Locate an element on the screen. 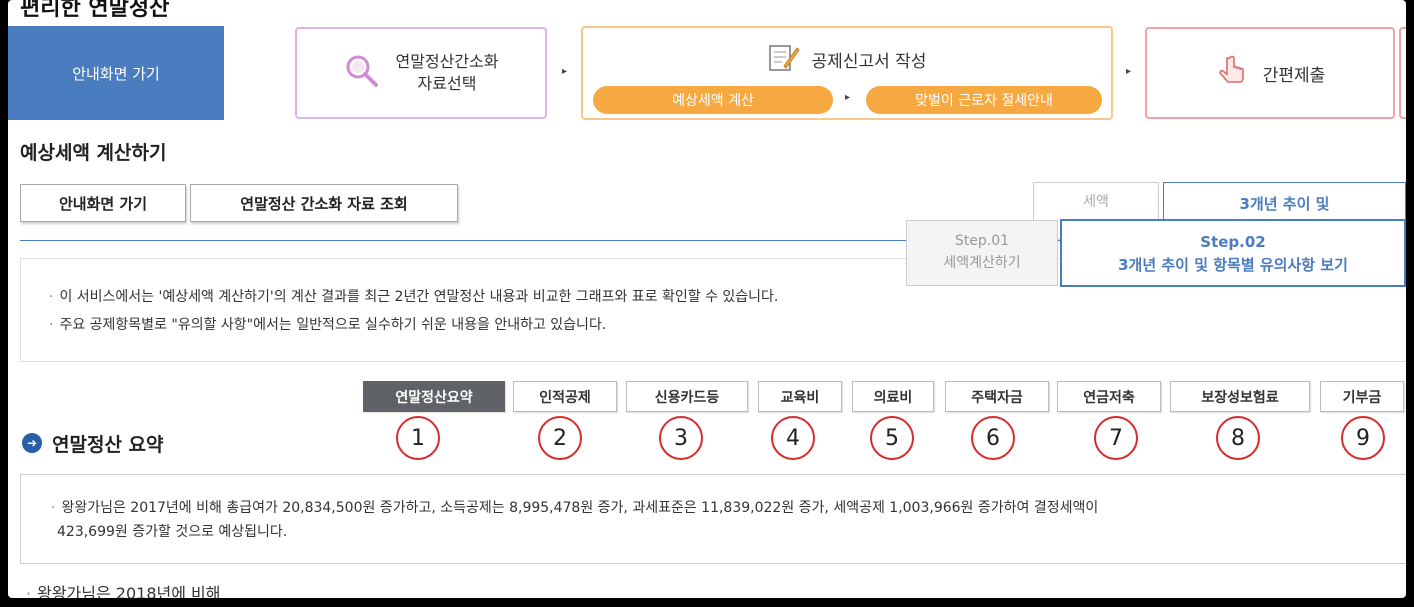 This screenshot has width=1414, height=607. guide-screen-button: 안내화면 가기 is located at coordinates (116, 73).